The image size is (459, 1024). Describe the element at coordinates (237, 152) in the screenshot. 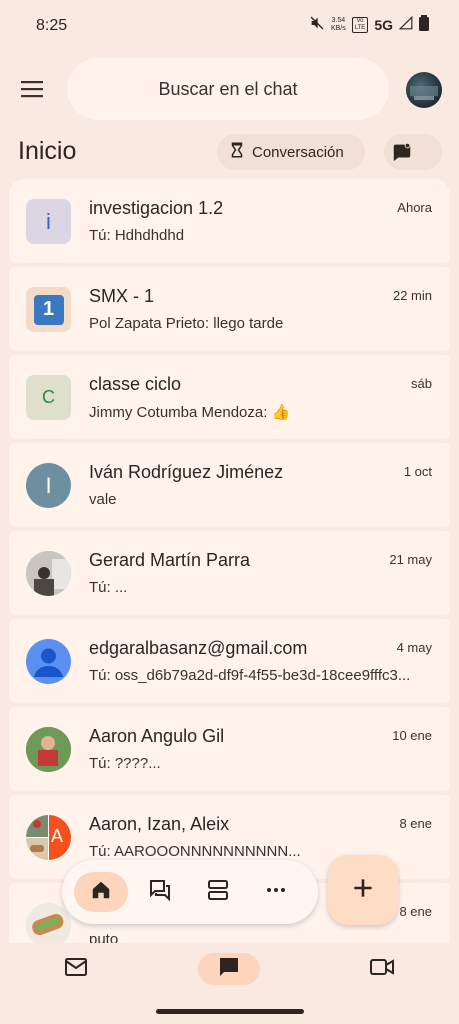

I see `hourglass-icon` at that location.